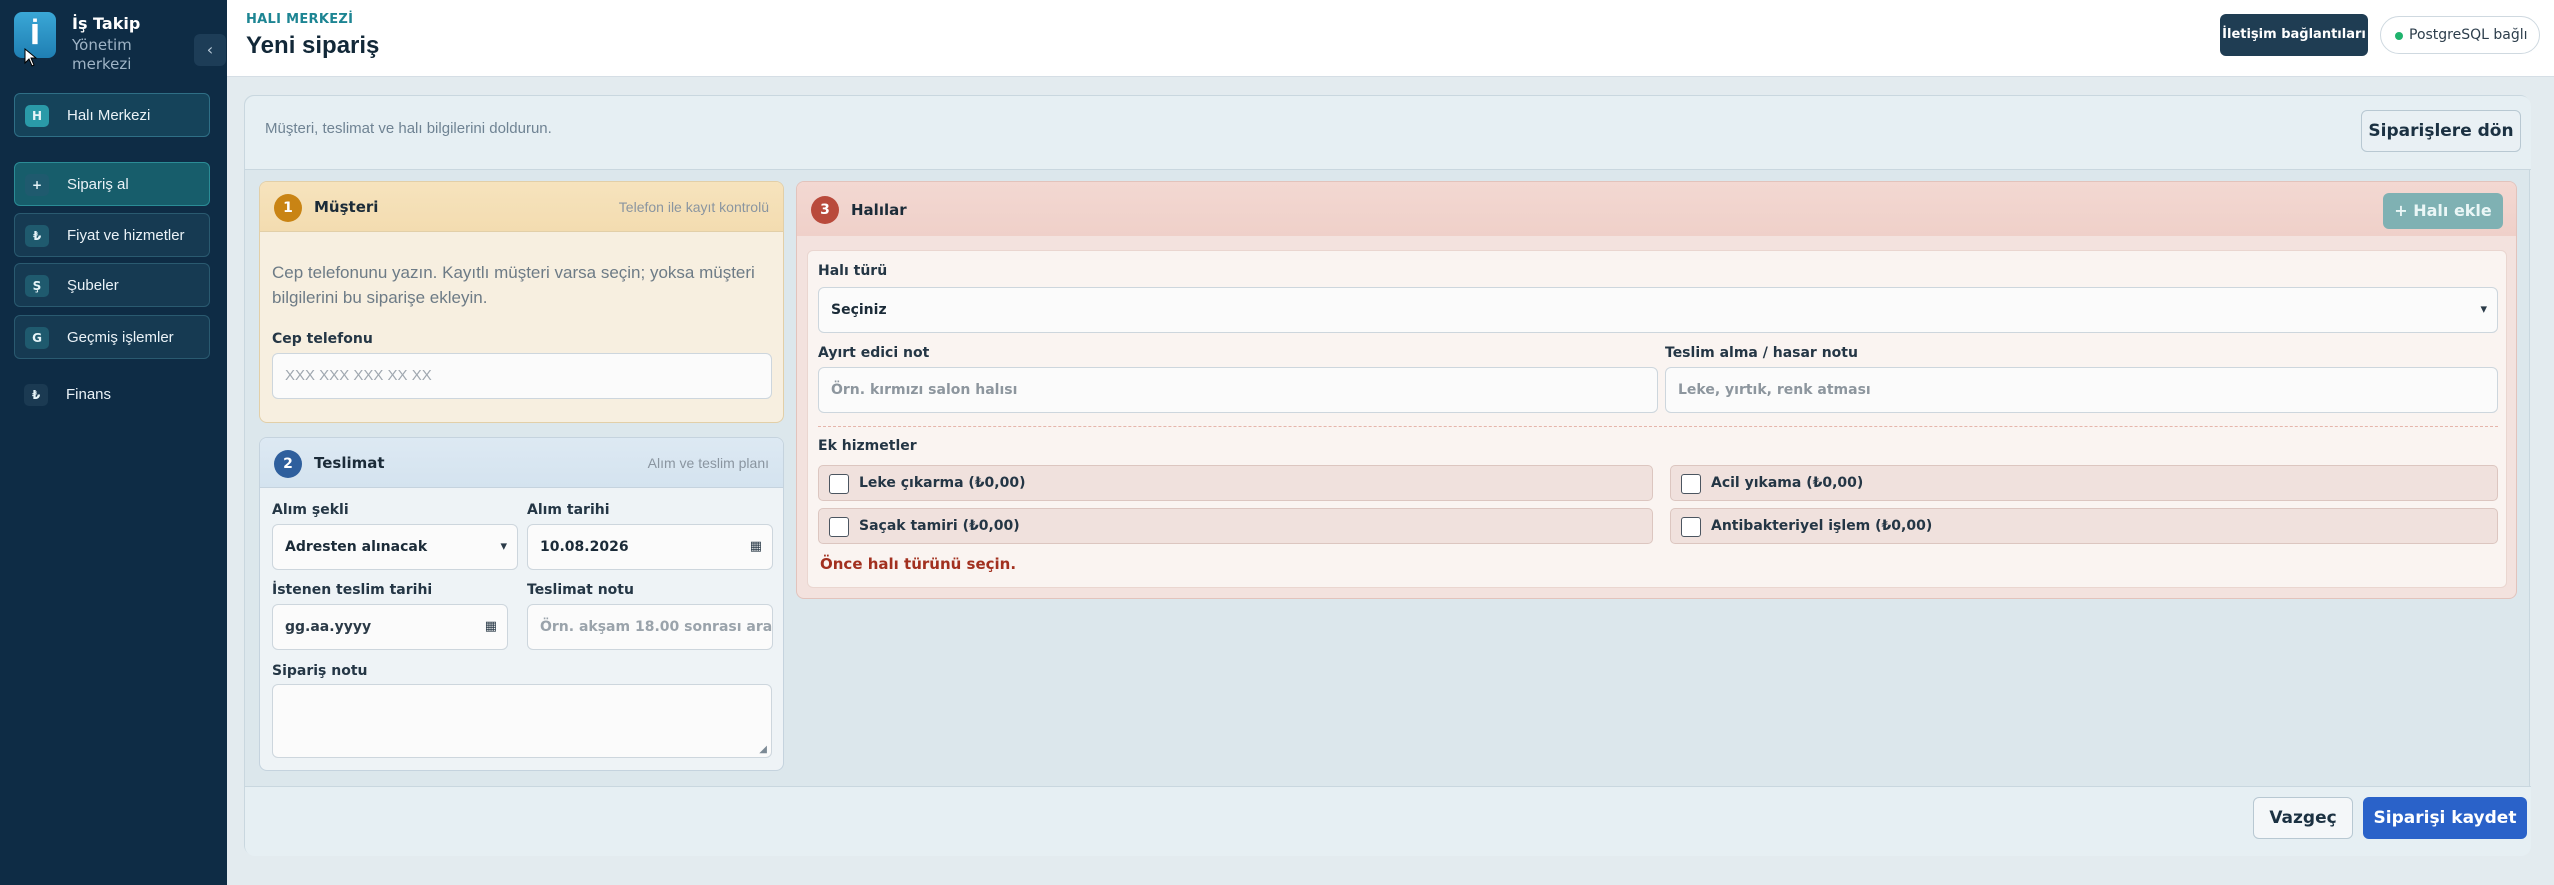 This screenshot has width=2554, height=885. What do you see at coordinates (568, 510) in the screenshot?
I see `pickup-date-label: Alım tarihi` at bounding box center [568, 510].